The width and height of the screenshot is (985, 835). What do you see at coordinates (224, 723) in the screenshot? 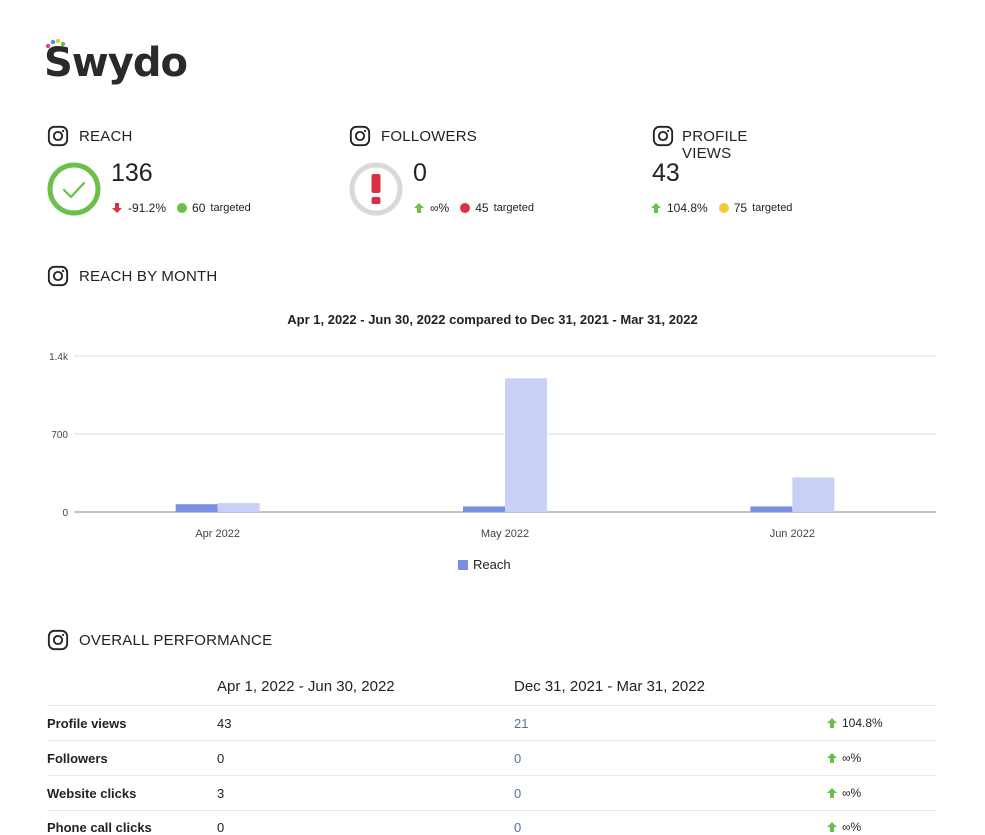
I see `table-cell-current: 43` at bounding box center [224, 723].